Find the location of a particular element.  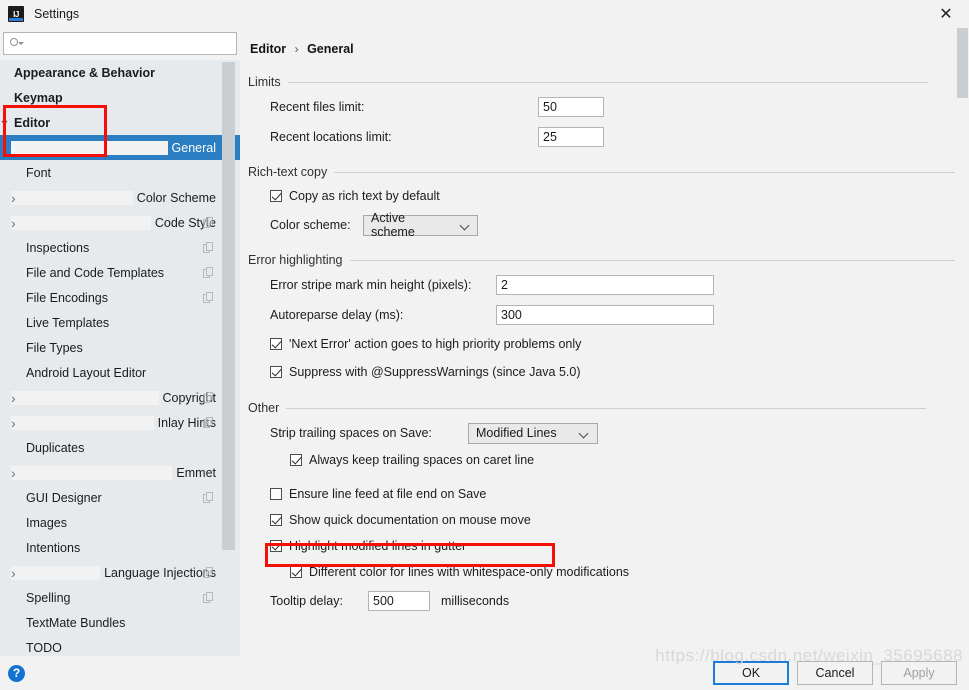

sidebar-scrollbar is located at coordinates (230, 358).